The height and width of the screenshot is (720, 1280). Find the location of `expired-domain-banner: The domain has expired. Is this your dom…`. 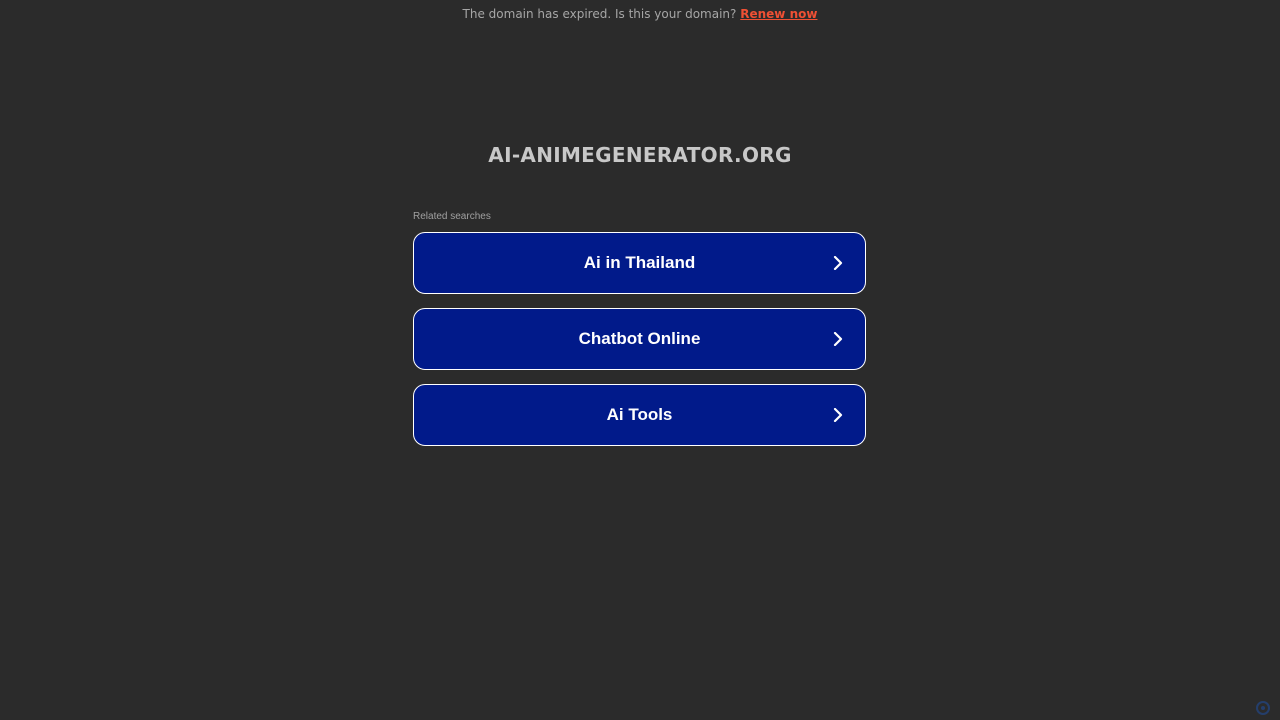

expired-domain-banner: The domain has expired. Is this your dom… is located at coordinates (640, 14).